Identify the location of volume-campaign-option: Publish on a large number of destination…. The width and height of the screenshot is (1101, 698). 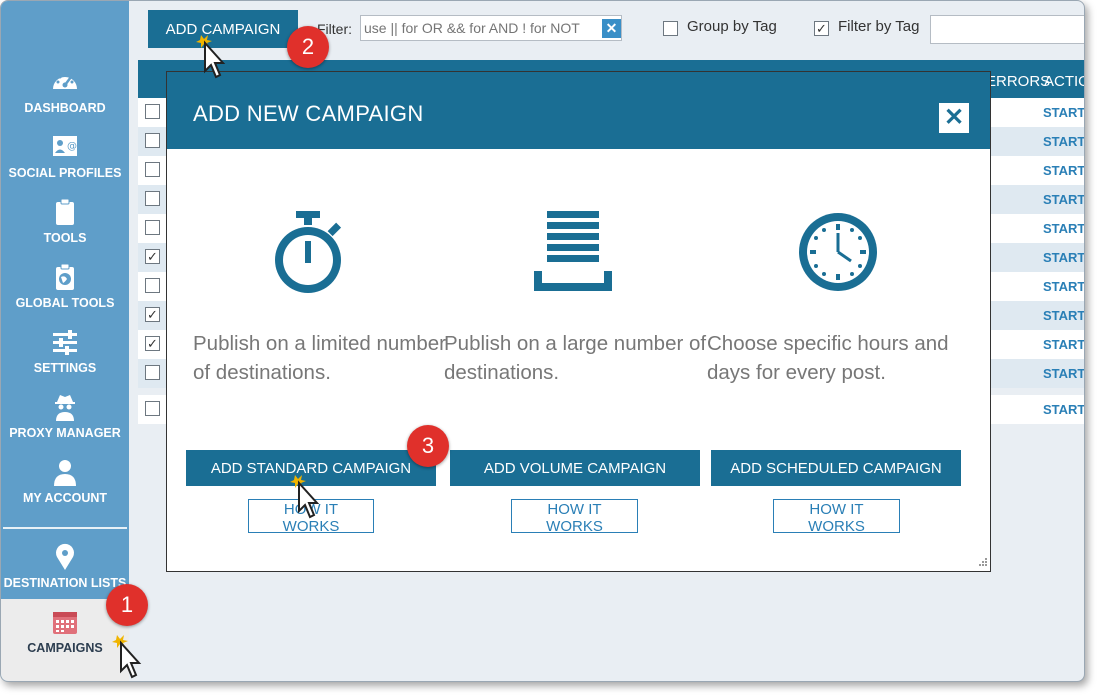
(579, 359).